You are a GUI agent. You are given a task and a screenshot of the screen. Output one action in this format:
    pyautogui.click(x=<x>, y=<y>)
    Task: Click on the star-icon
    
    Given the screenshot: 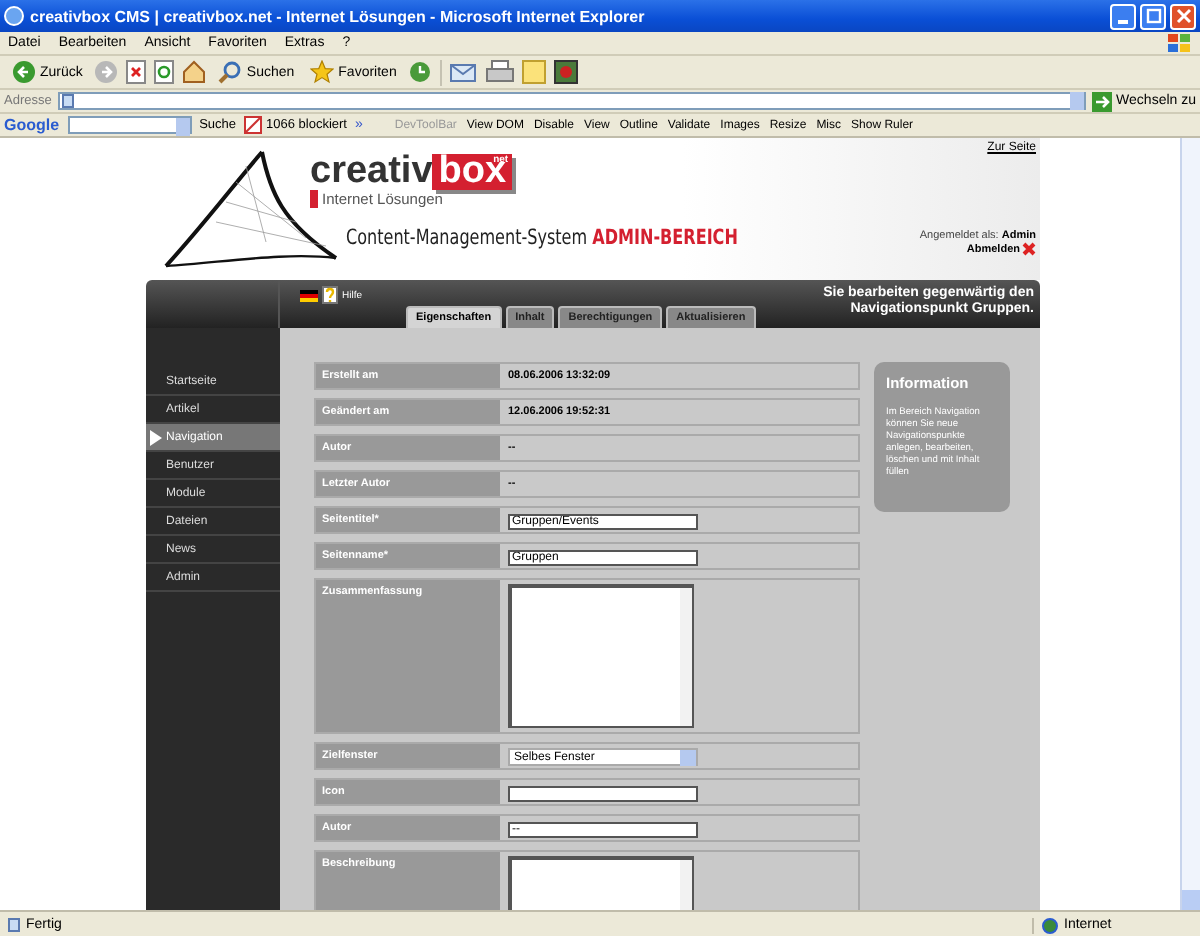 What is the action you would take?
    pyautogui.click(x=322, y=72)
    